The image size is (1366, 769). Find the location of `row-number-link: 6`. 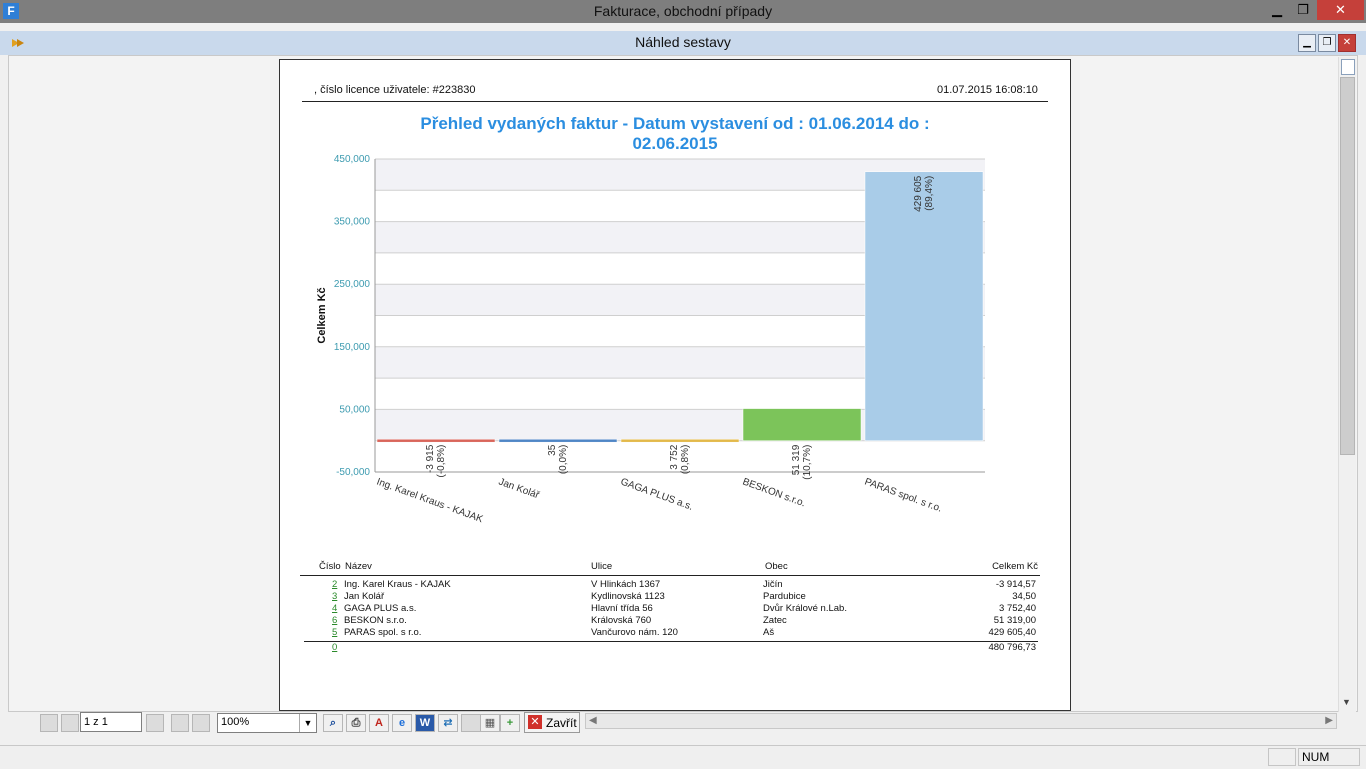

row-number-link: 6 is located at coordinates (334, 620).